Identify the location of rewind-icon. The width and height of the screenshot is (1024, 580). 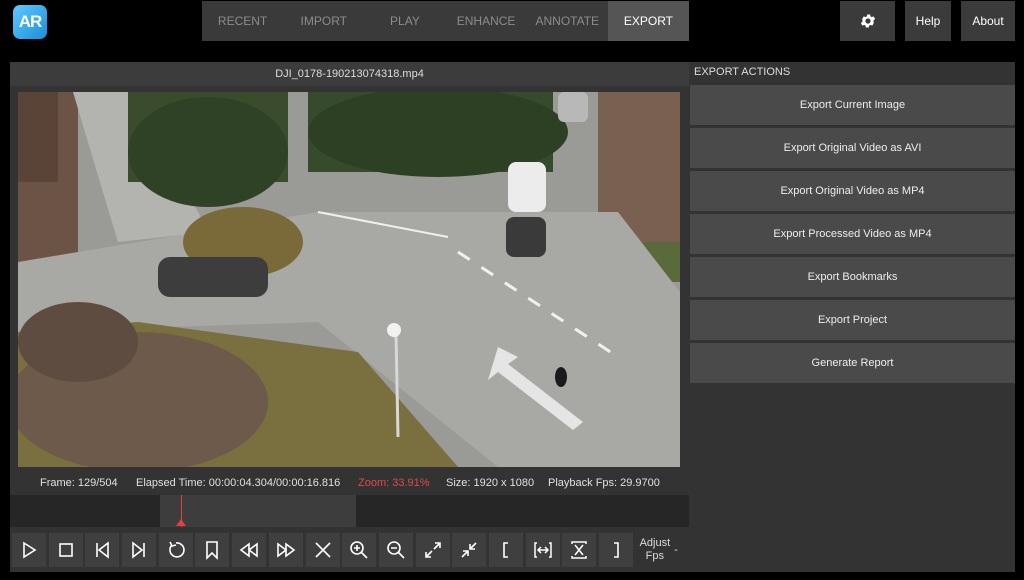
(248, 550).